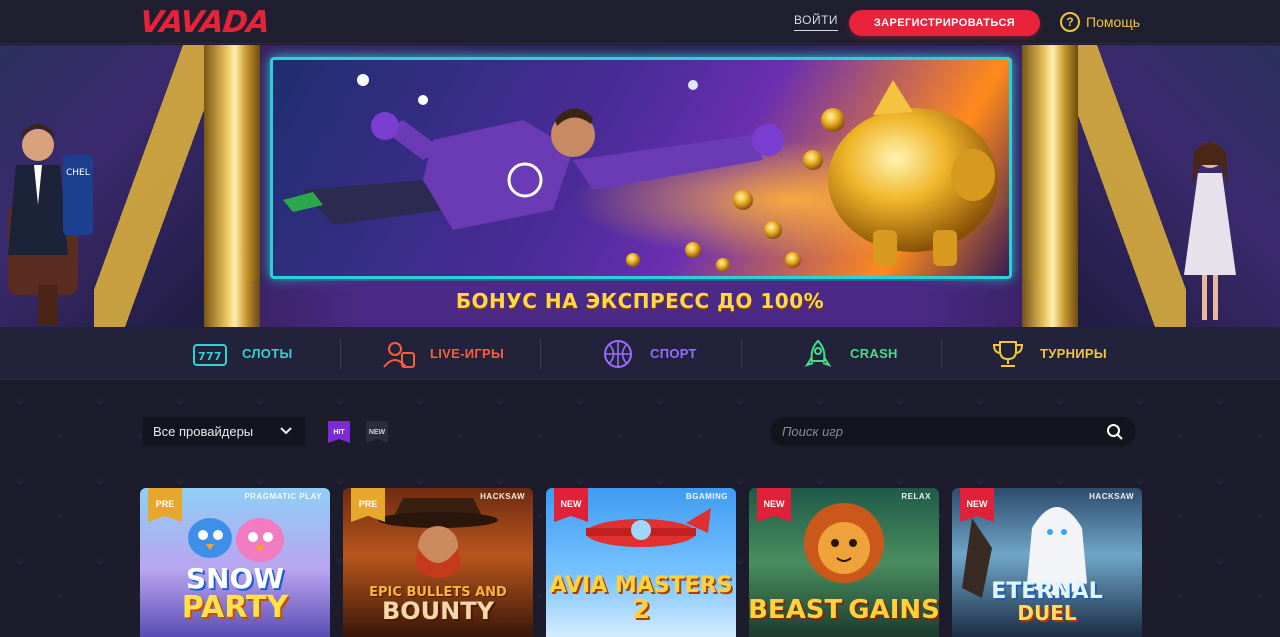  I want to click on trophy-icon, so click(1008, 353).